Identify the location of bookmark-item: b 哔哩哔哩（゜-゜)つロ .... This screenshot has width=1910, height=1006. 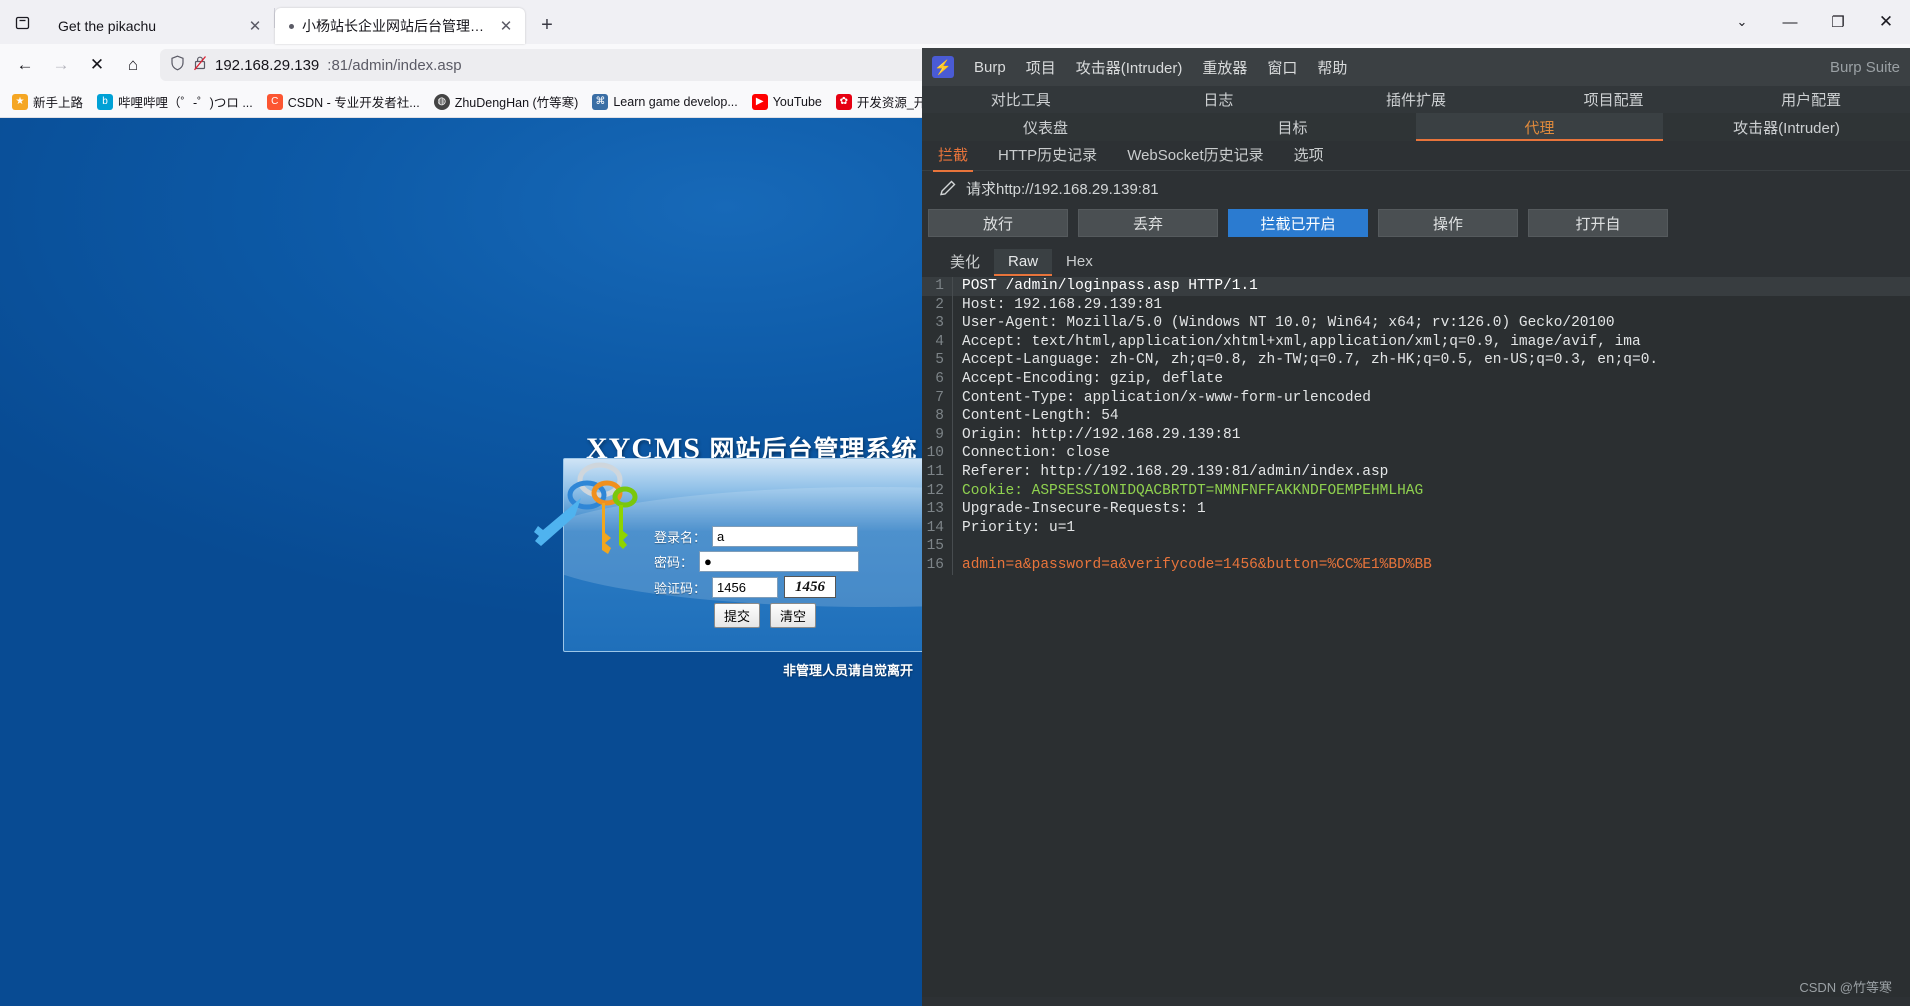
(175, 101).